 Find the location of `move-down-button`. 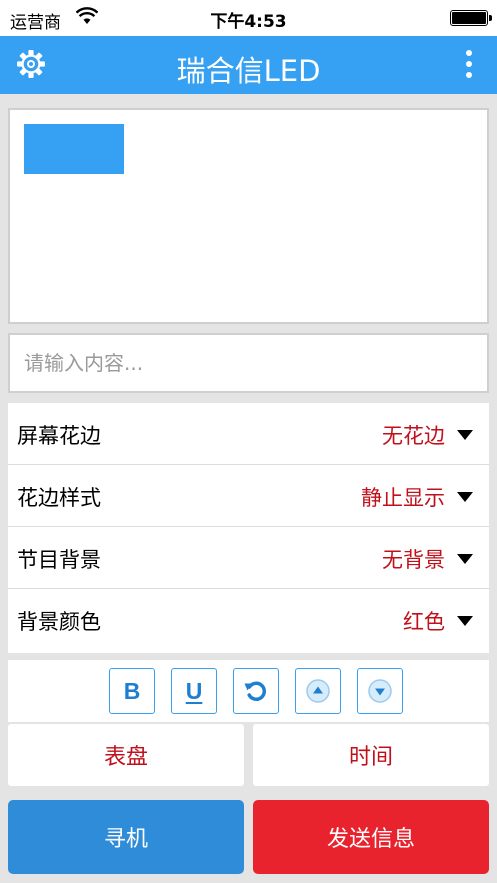

move-down-button is located at coordinates (380, 691).